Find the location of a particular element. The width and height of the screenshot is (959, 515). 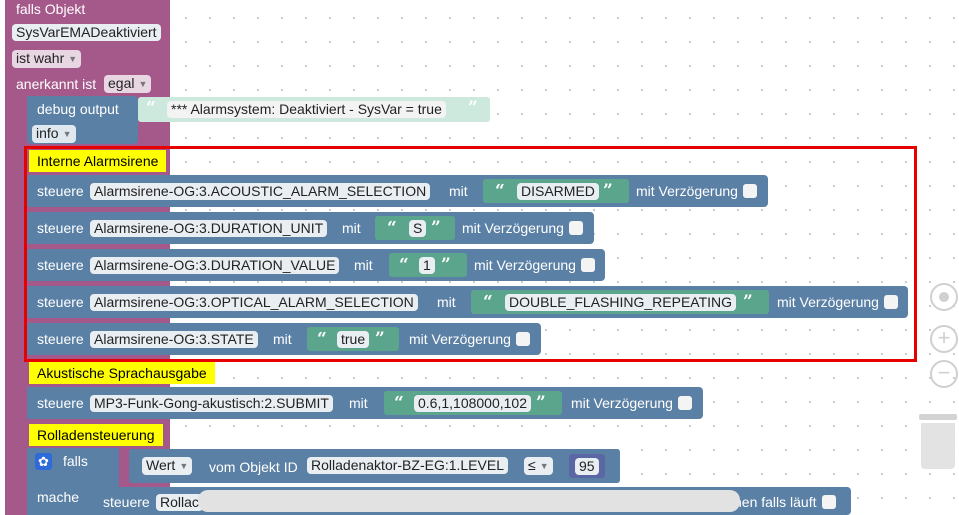

blinds-do-label: mache is located at coordinates (58, 497).